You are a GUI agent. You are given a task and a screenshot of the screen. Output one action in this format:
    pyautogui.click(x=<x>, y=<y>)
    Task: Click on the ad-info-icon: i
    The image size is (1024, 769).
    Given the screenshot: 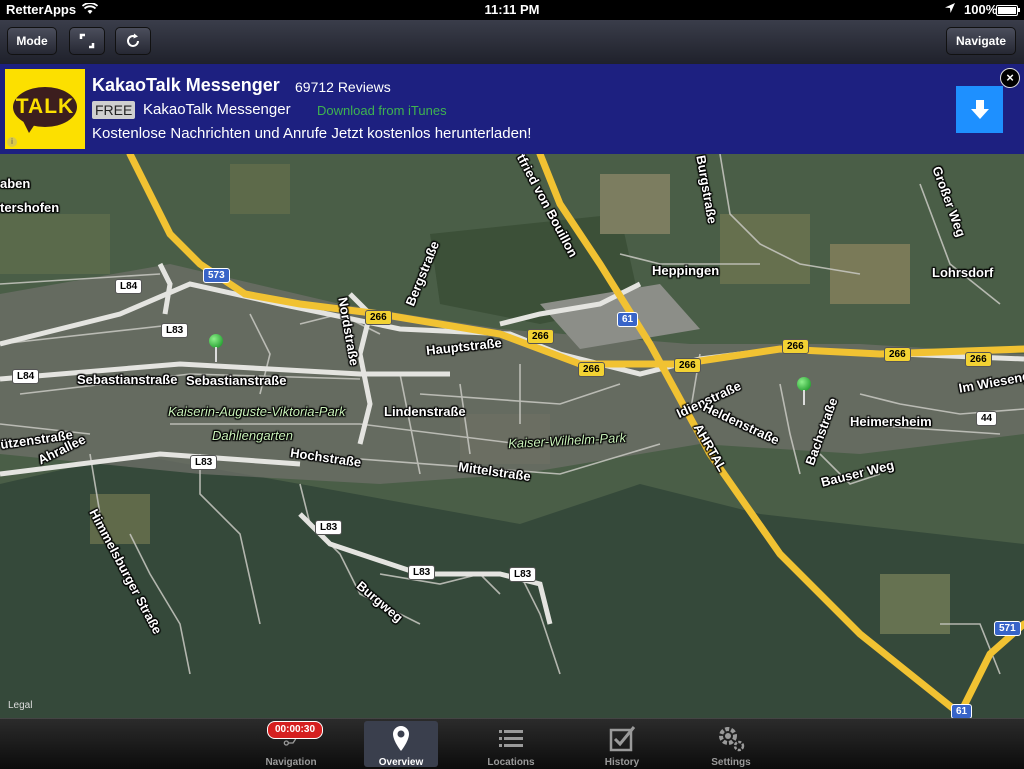 What is the action you would take?
    pyautogui.click(x=12, y=142)
    